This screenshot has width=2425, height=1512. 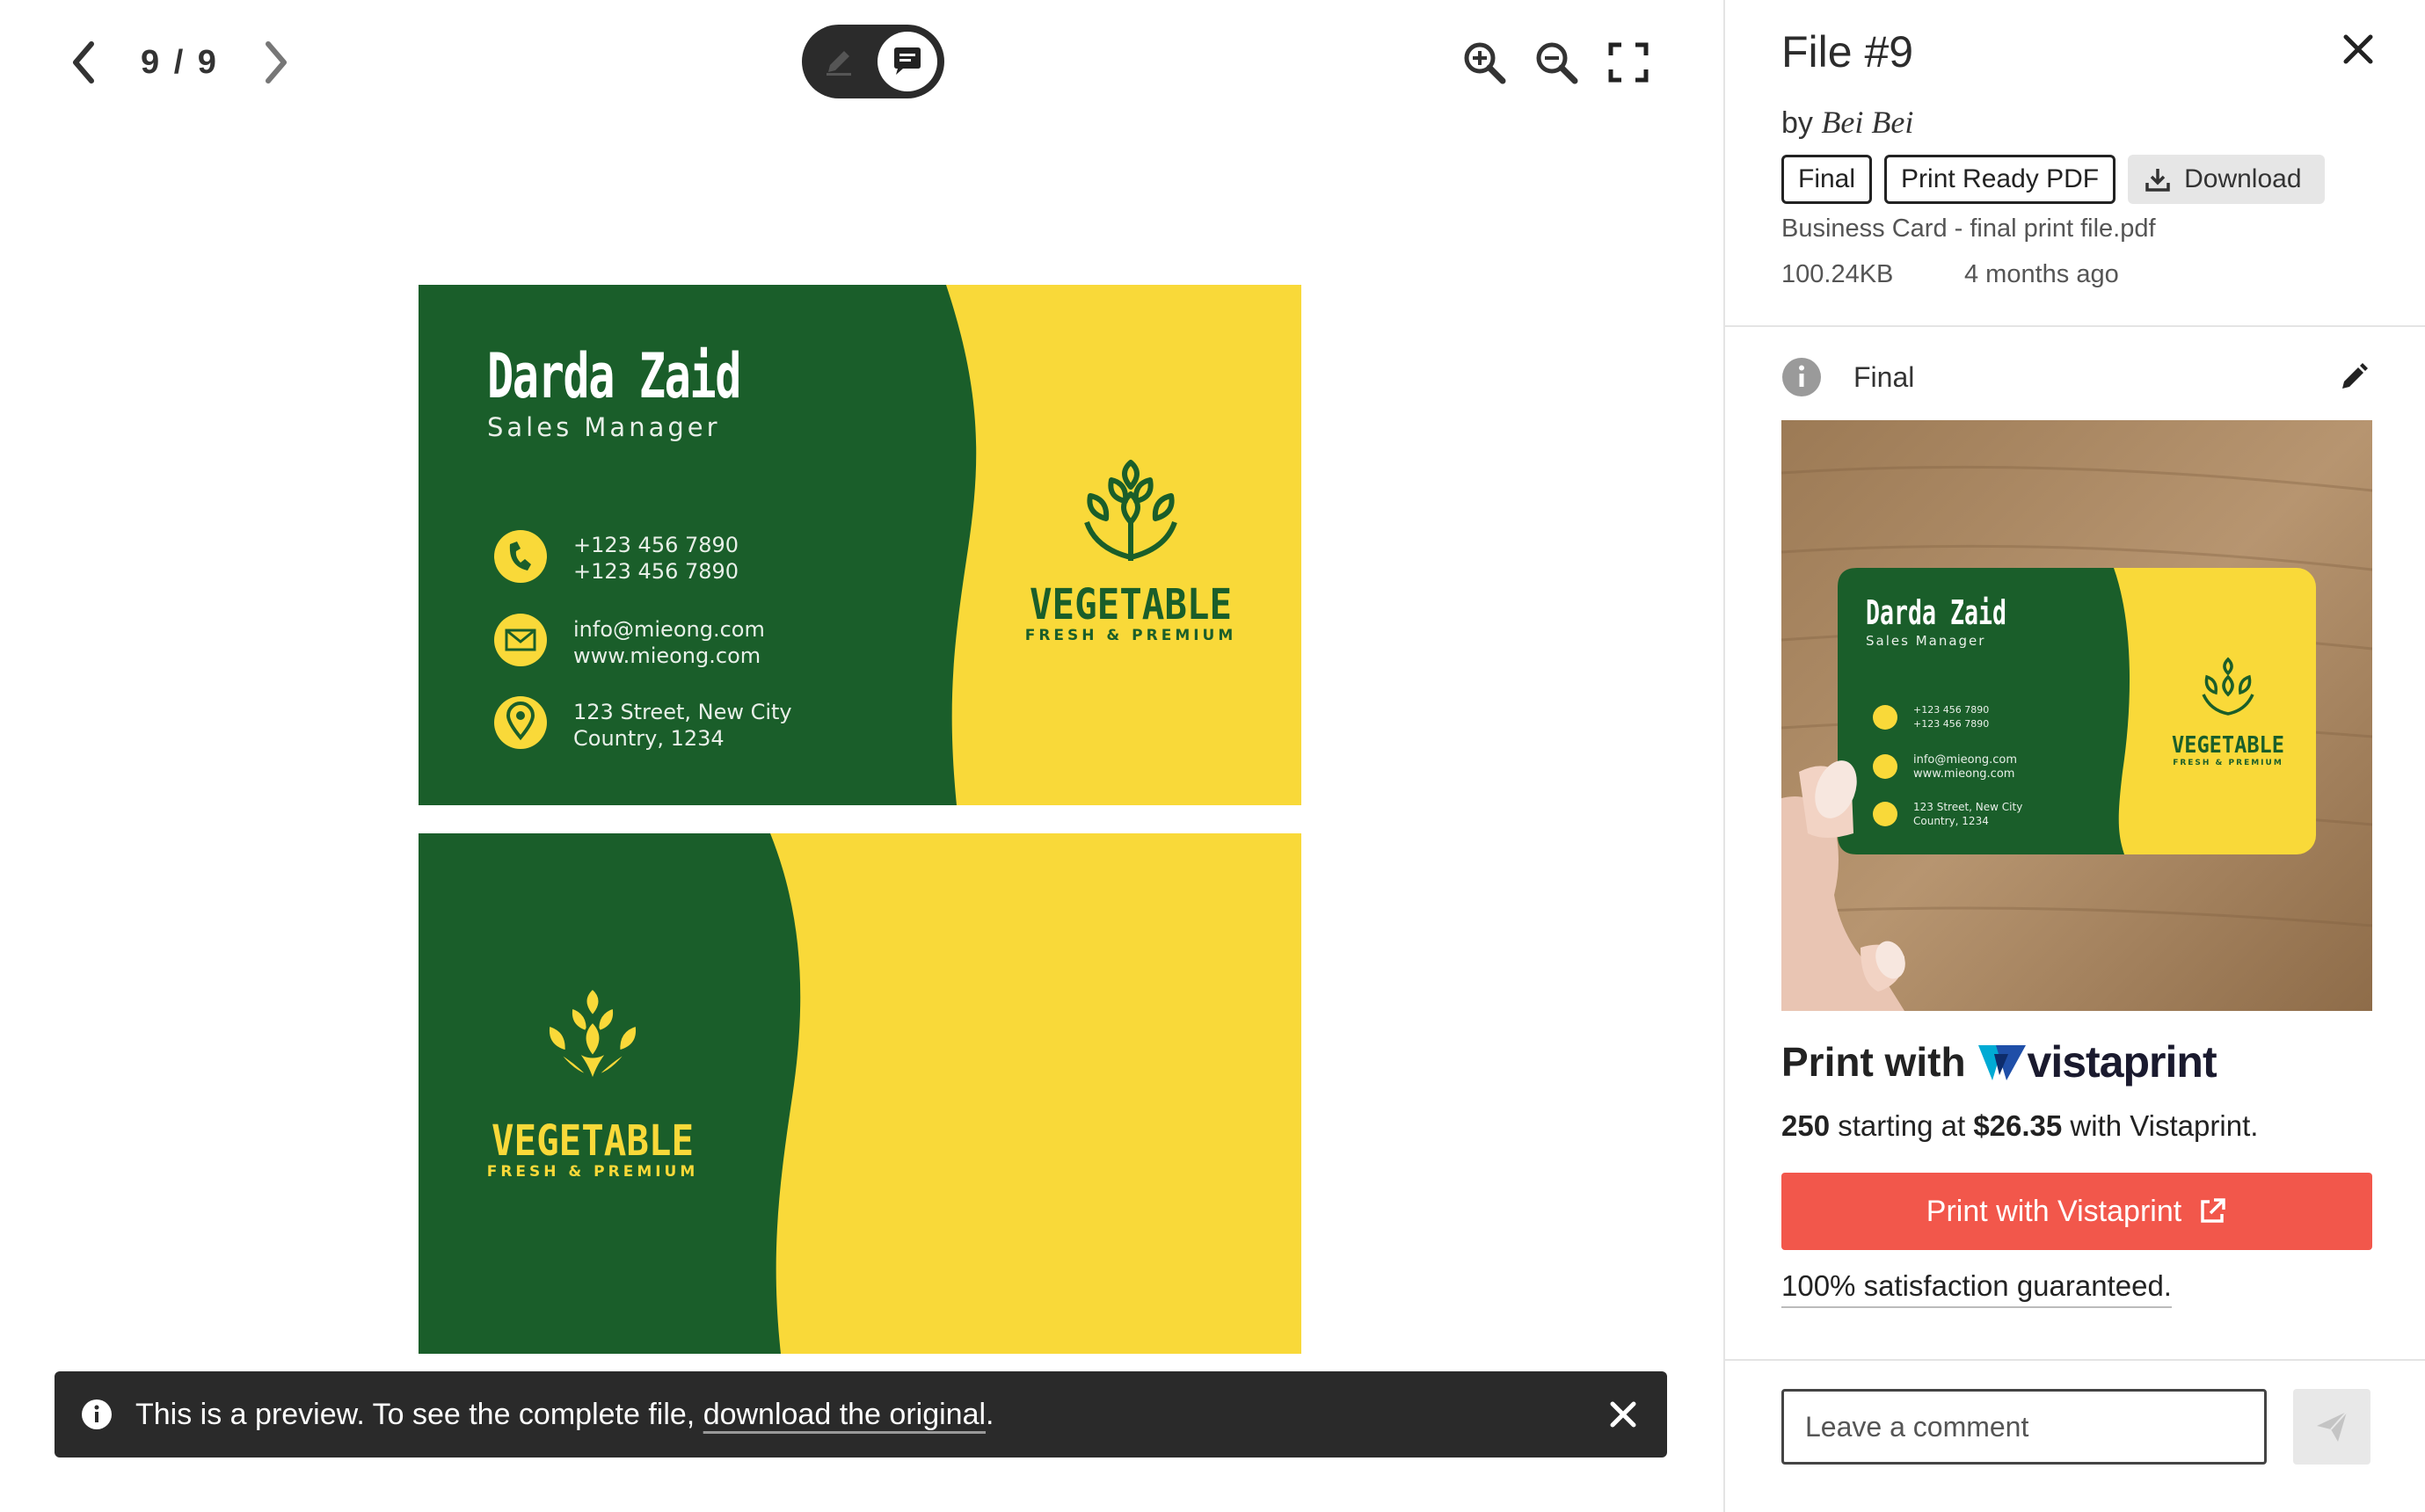 What do you see at coordinates (2122, 1062) in the screenshot?
I see `vistaprint-wordmark: vistaprint` at bounding box center [2122, 1062].